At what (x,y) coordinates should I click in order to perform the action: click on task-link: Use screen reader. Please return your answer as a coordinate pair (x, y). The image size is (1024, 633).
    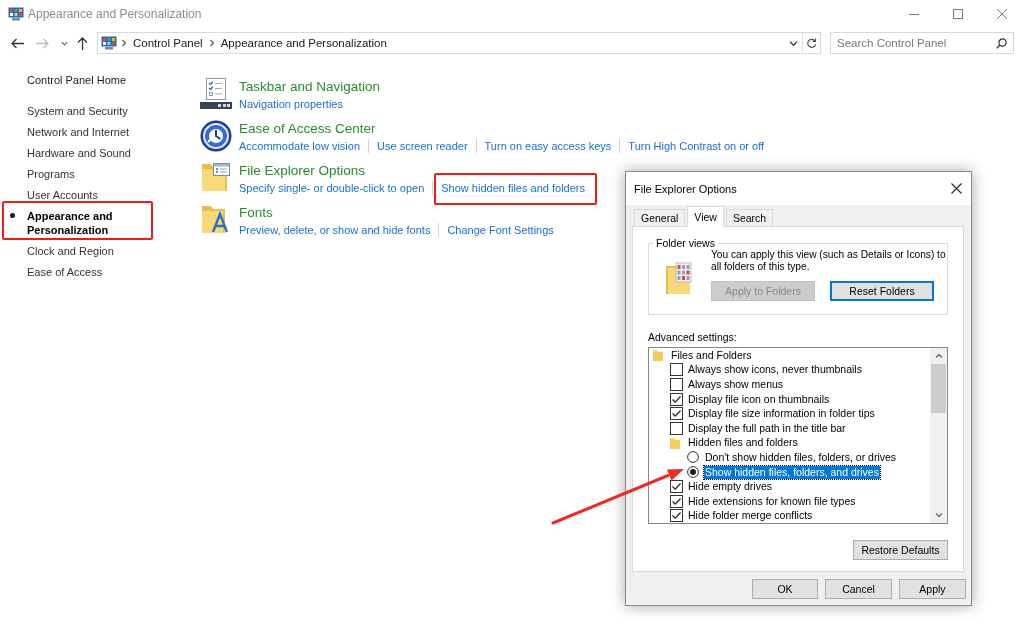
    Looking at the image, I should click on (422, 146).